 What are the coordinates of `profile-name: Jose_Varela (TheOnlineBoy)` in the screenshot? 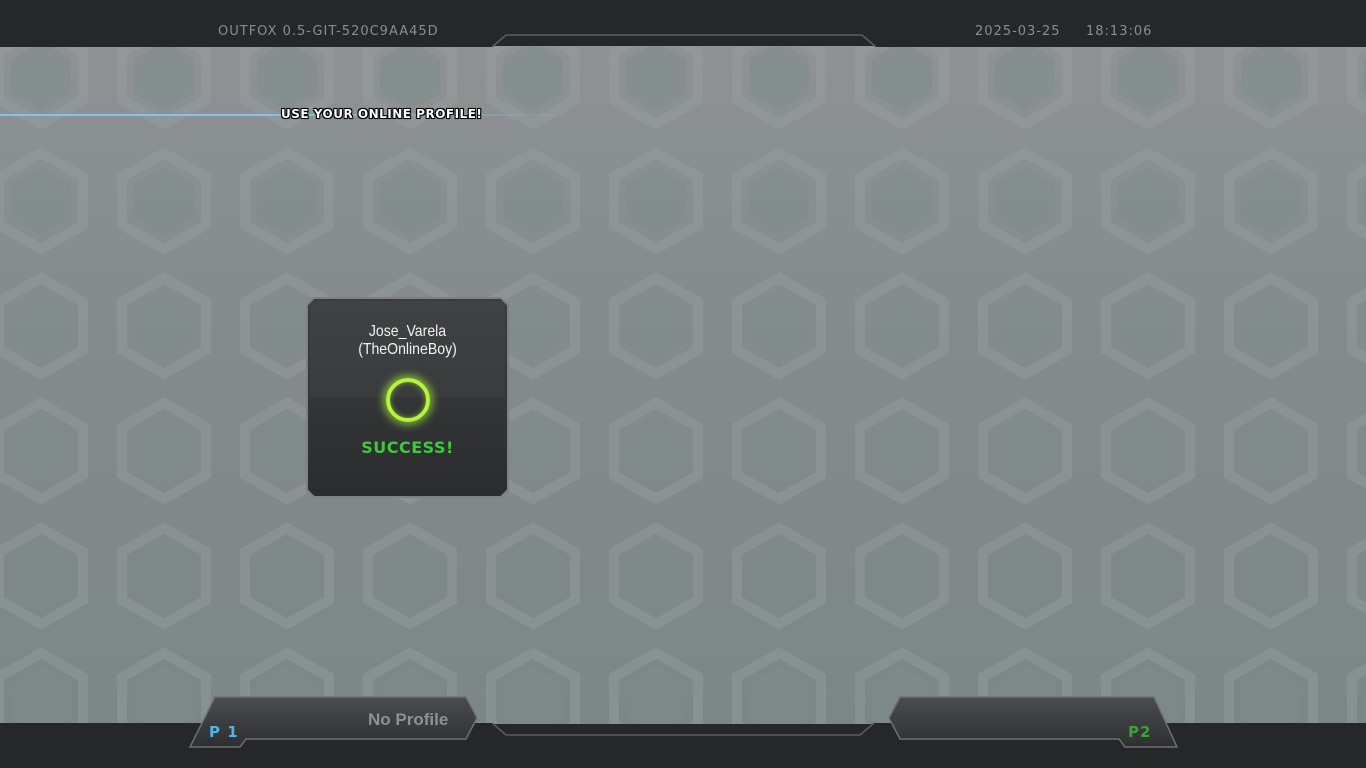 It's located at (407, 340).